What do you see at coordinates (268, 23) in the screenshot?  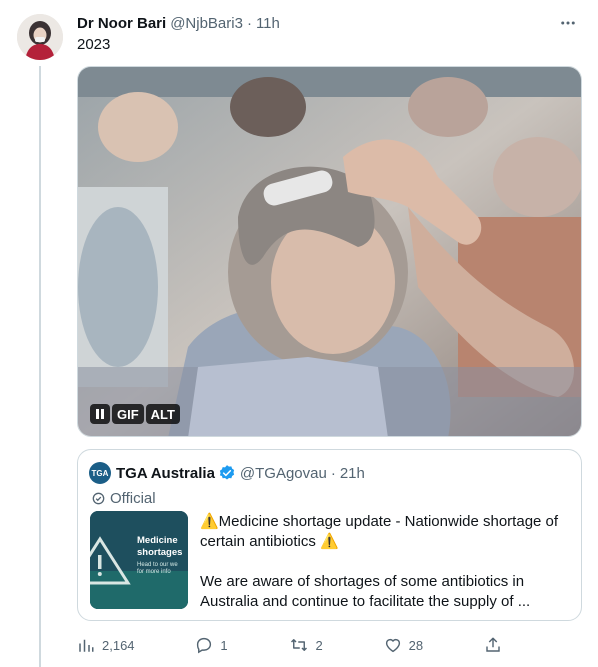 I see `tweet-time: 11h` at bounding box center [268, 23].